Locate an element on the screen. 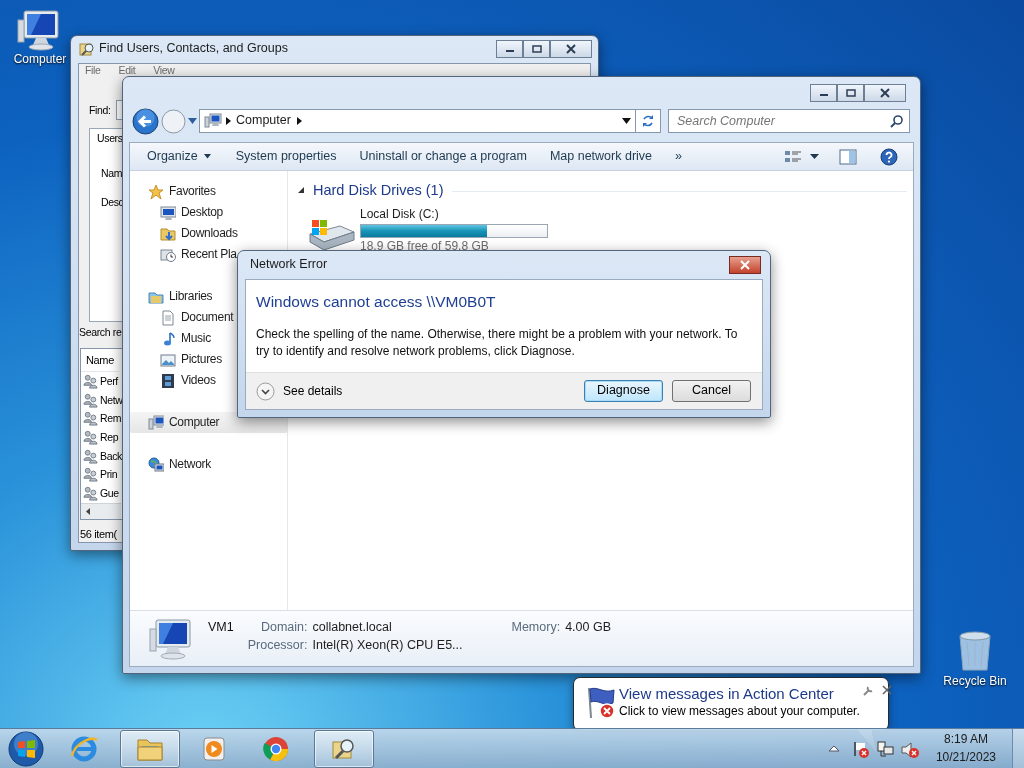  breadcrumb-link: Computer is located at coordinates (263, 121).